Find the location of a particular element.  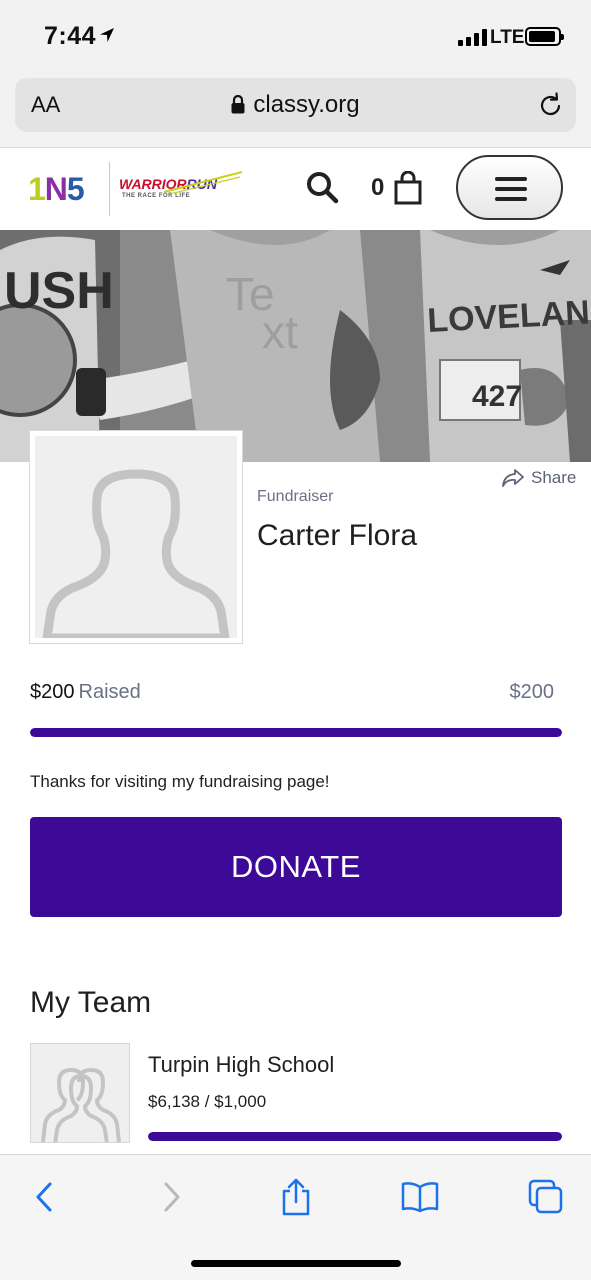

share-icon is located at coordinates (513, 478).